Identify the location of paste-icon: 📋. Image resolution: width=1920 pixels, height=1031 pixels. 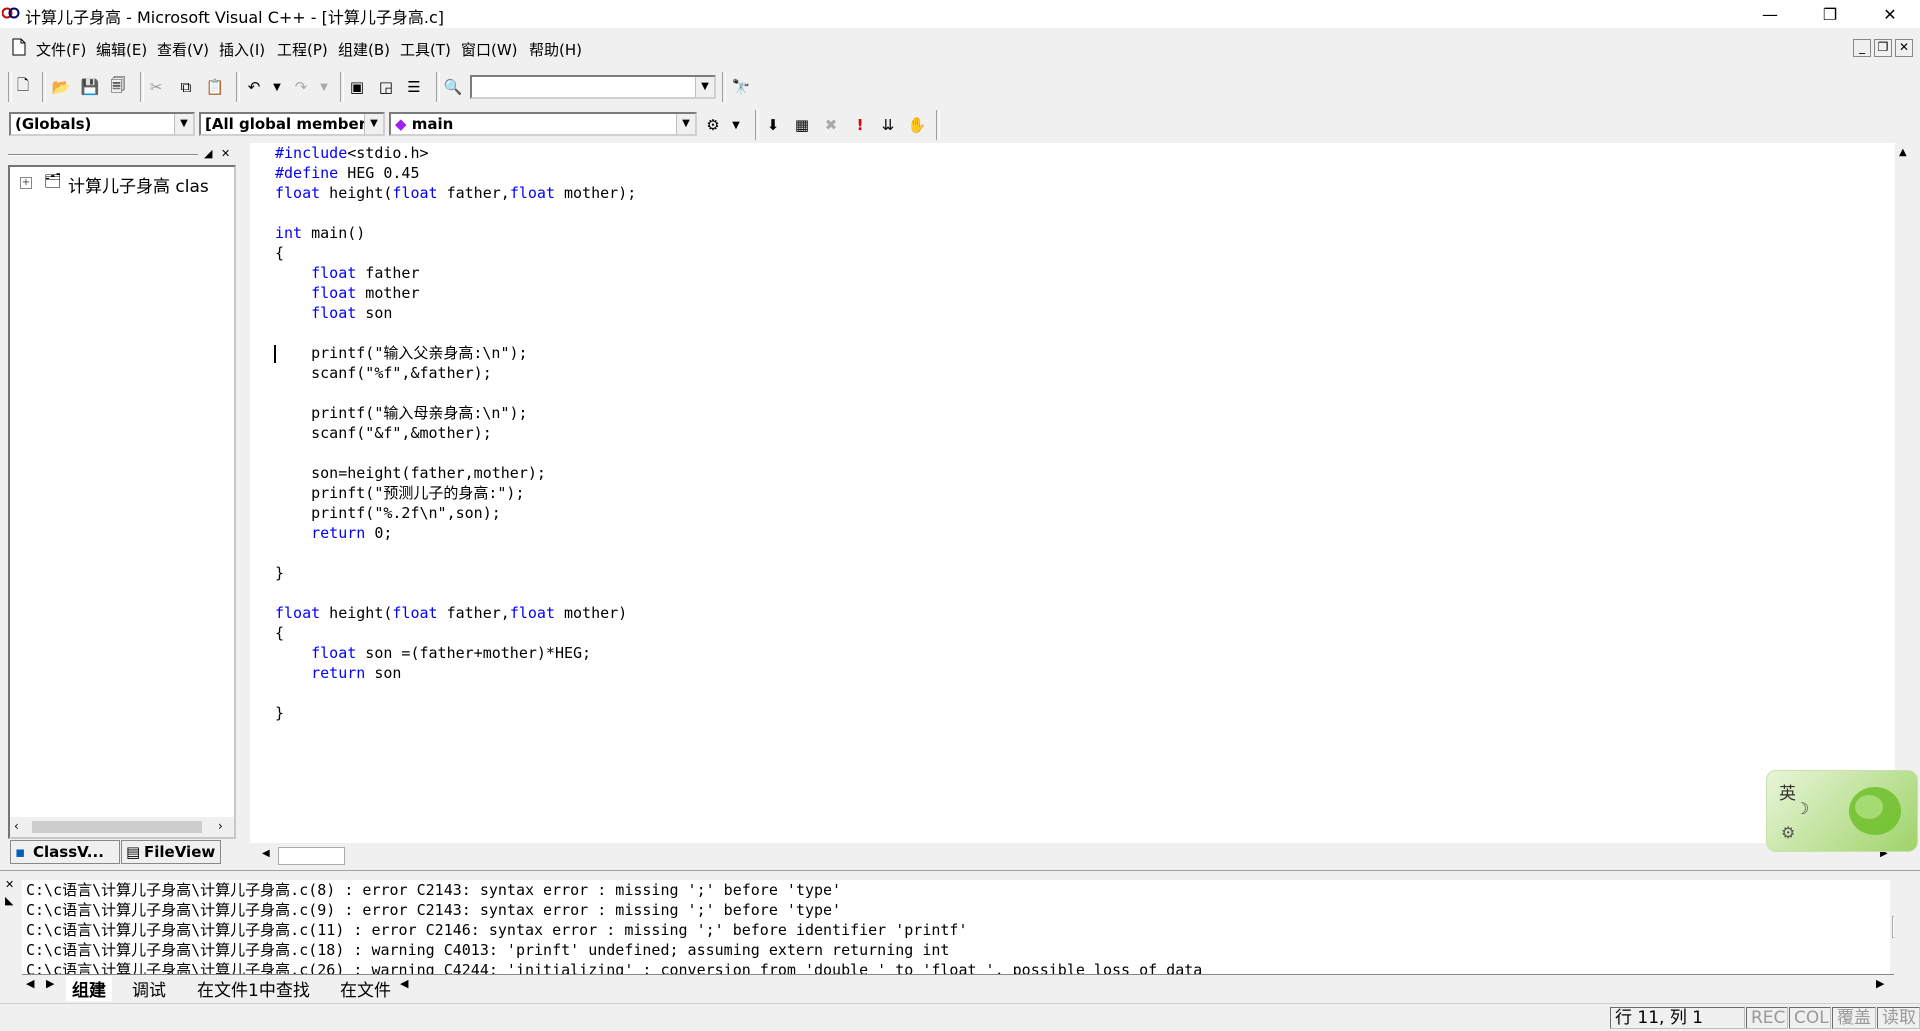
(215, 87).